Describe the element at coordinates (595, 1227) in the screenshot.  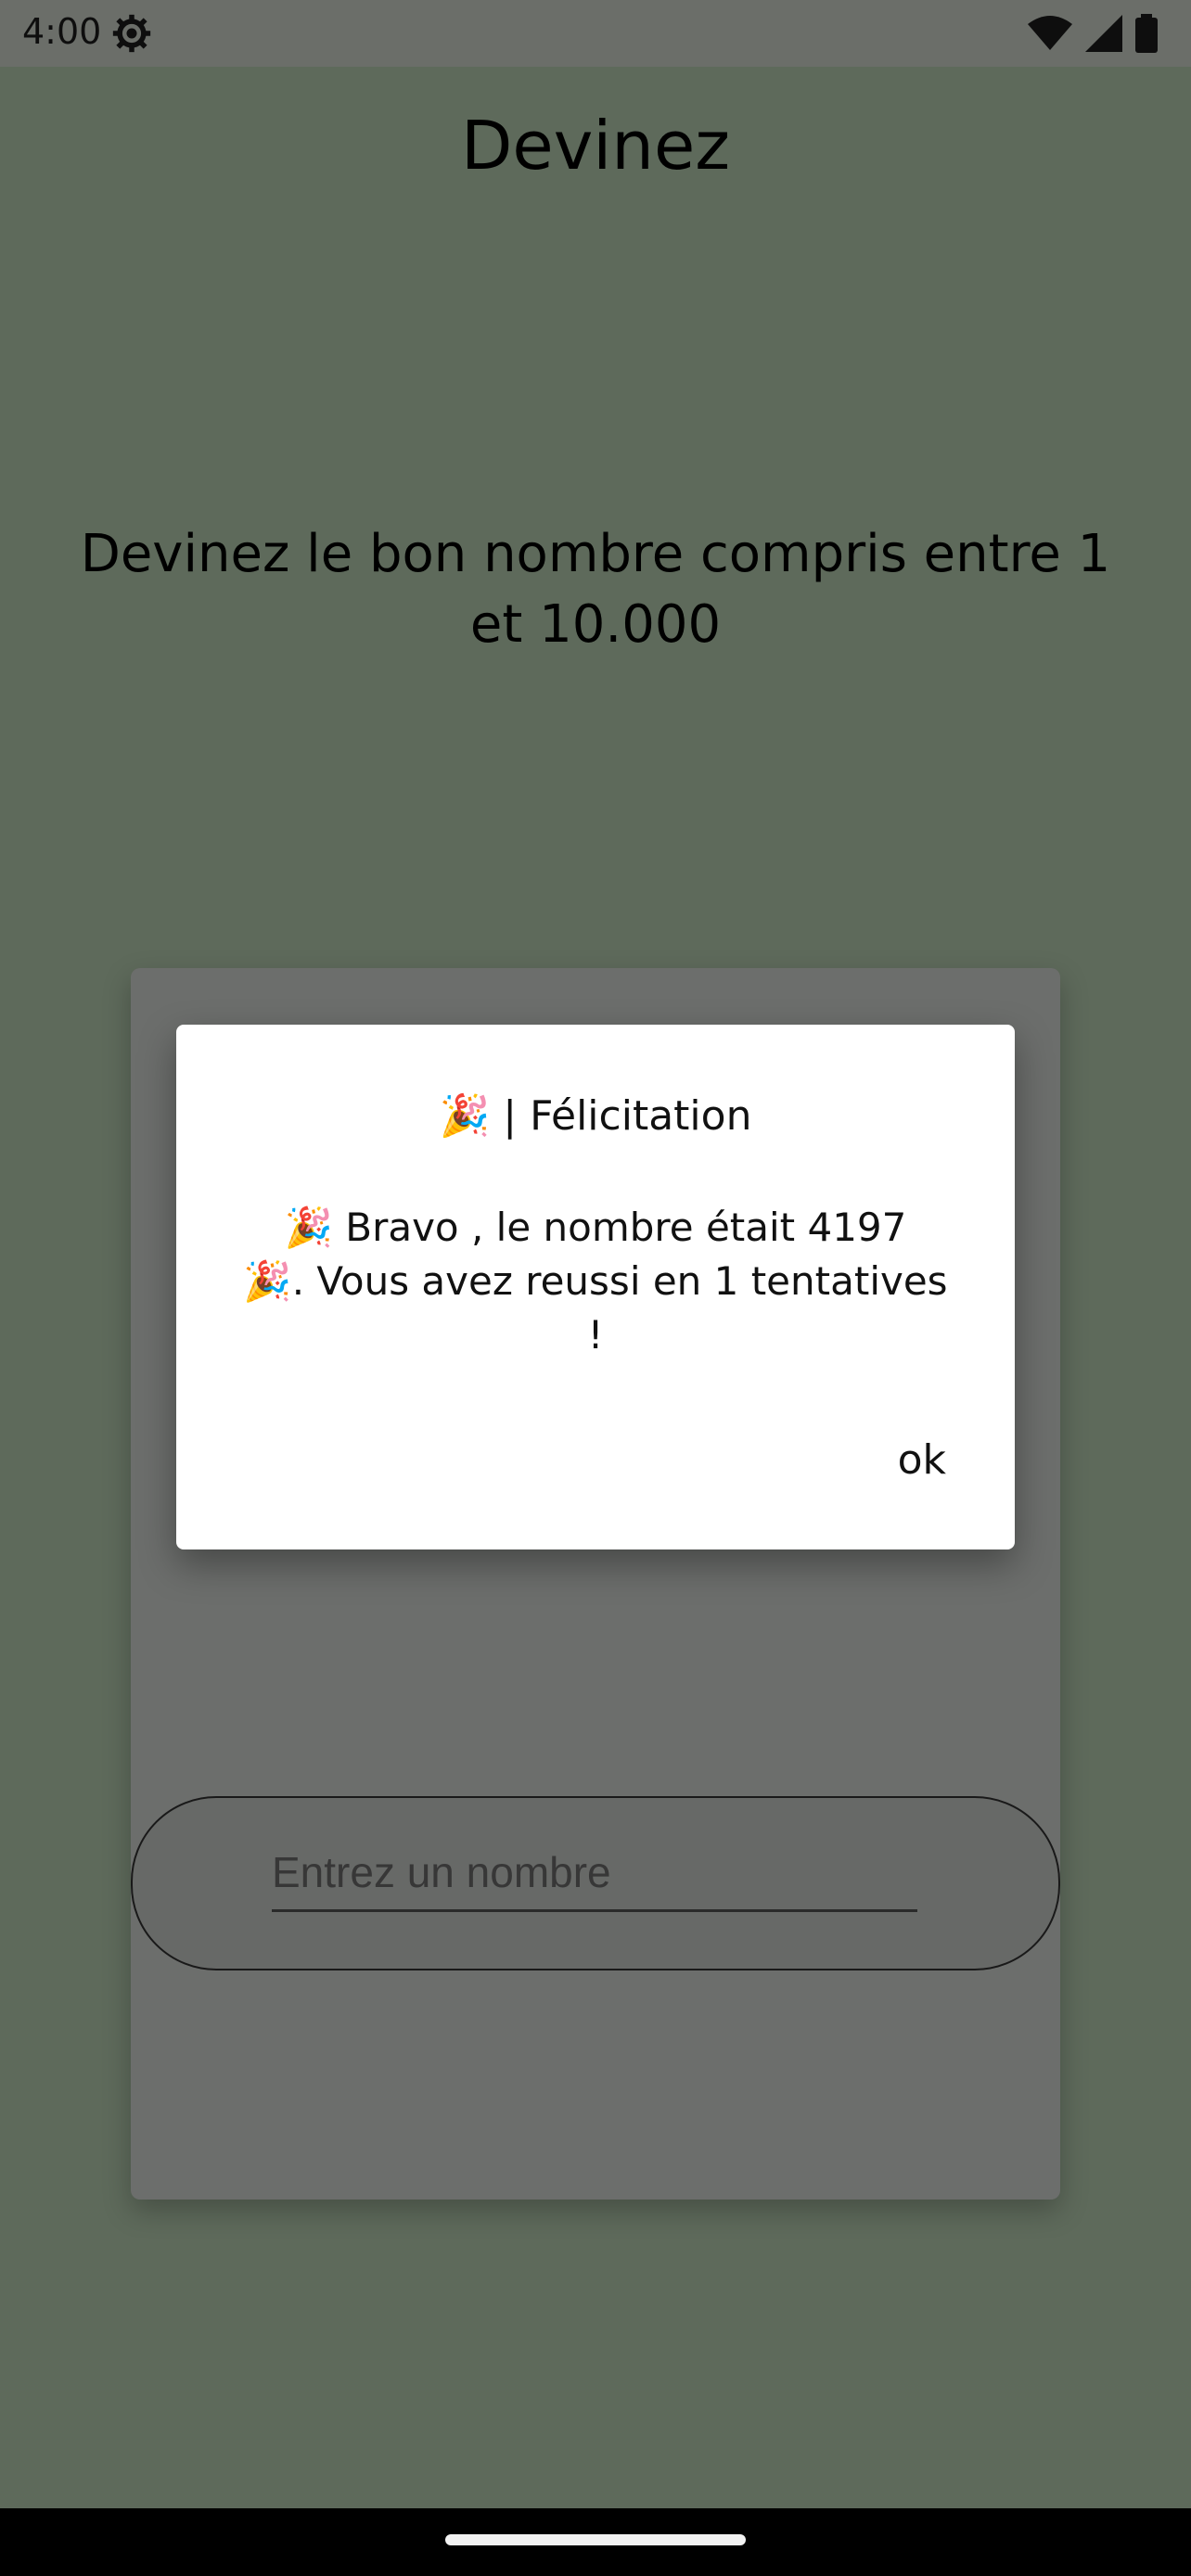
I see `dialog-message-line: 🎉 Bravo , le nombre était 4197` at that location.